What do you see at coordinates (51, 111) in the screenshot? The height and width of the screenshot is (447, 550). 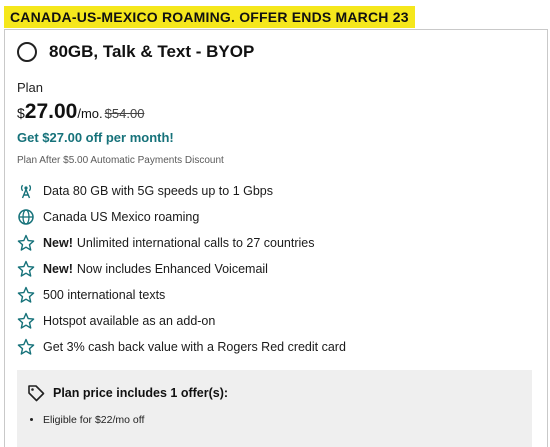 I see `price-amount: 27.00` at bounding box center [51, 111].